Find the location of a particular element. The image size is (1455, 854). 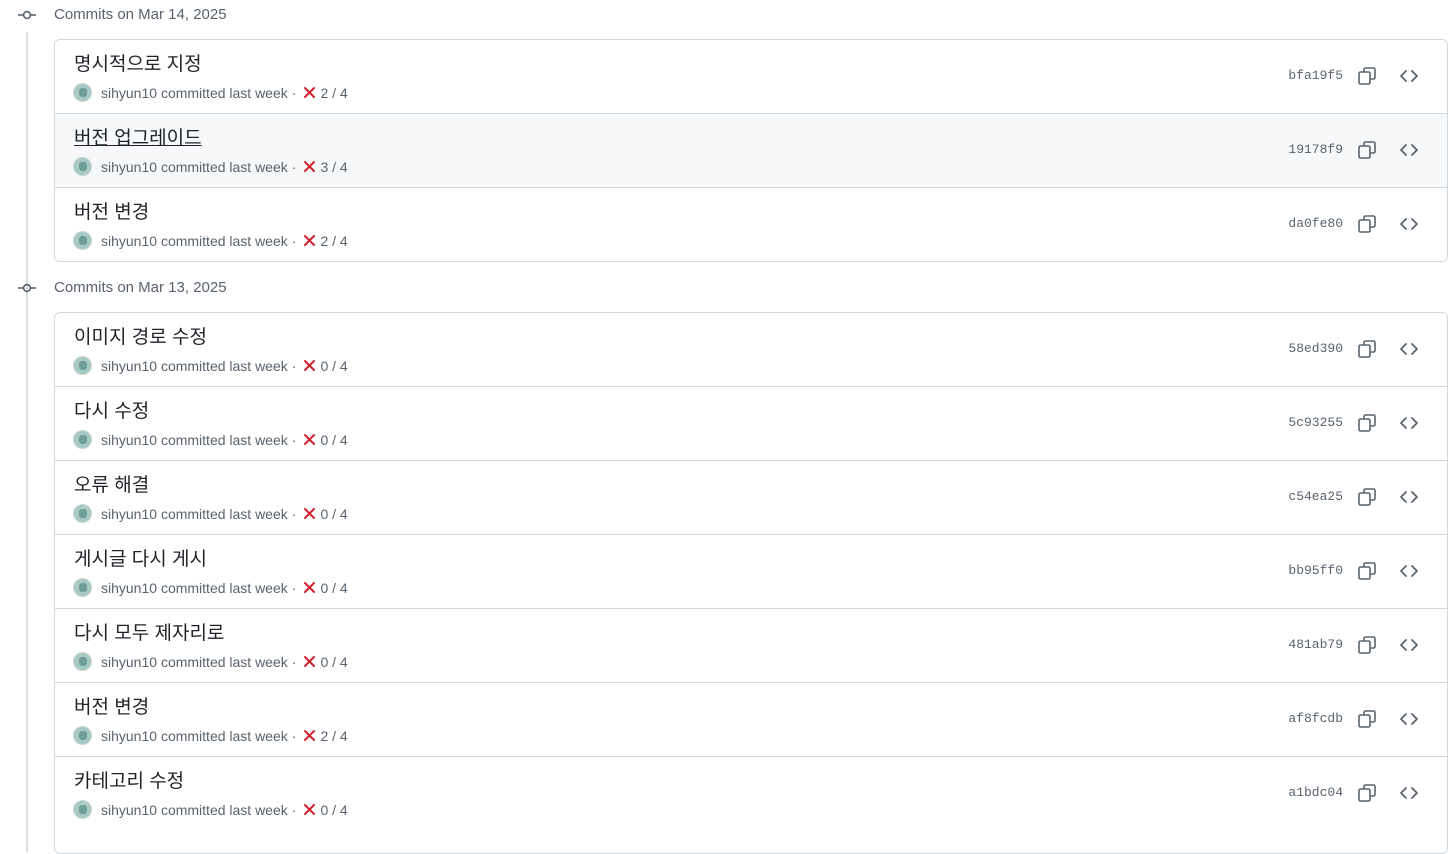

commit-message-link: 이미지 경로 수정 is located at coordinates (140, 335).